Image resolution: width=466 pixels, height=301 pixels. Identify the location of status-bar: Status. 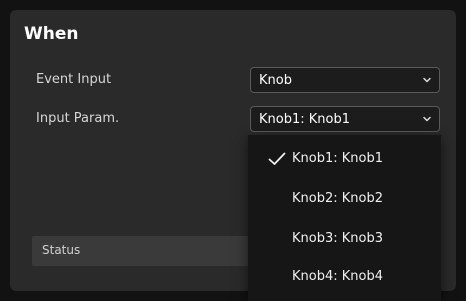
(147, 251).